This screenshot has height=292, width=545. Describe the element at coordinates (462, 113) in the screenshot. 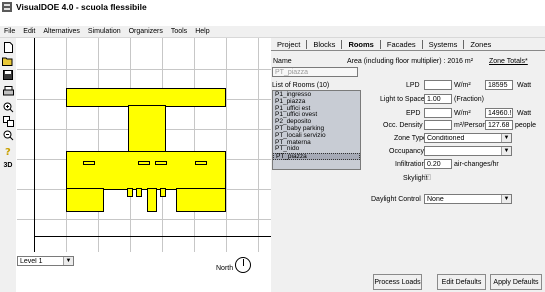

I see `epd-unit: W/m²` at that location.